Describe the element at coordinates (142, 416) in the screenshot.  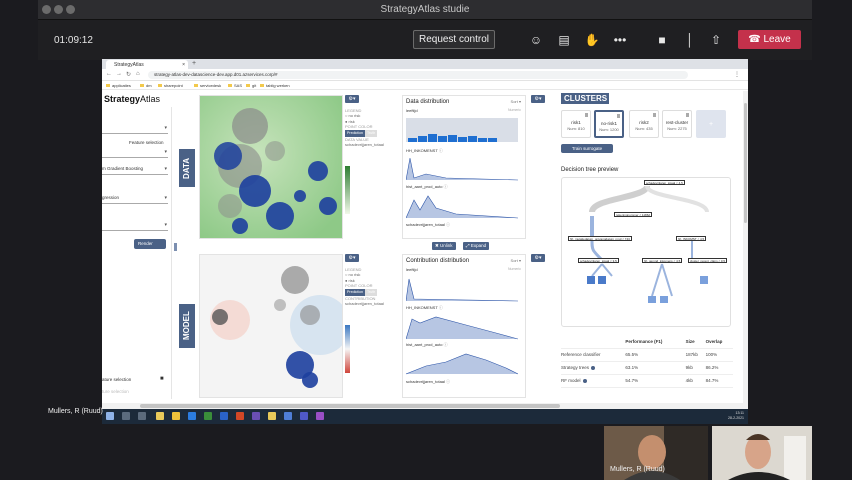
I see `task-view-icon` at that location.